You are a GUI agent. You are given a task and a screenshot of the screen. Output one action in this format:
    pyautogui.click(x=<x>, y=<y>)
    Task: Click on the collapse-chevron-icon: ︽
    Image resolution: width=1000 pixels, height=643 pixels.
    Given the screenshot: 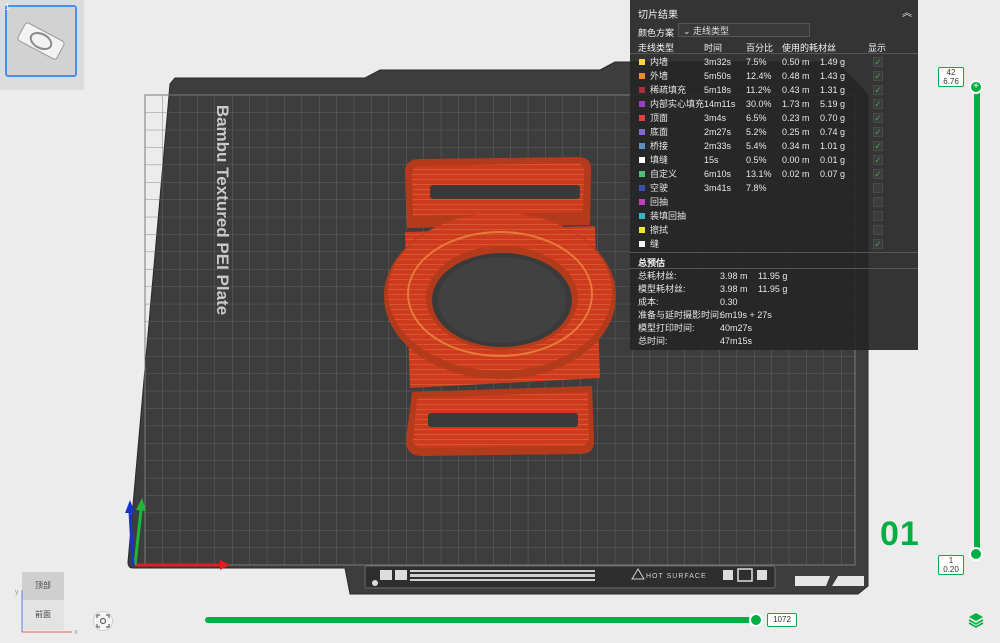 What is the action you would take?
    pyautogui.click(x=907, y=11)
    